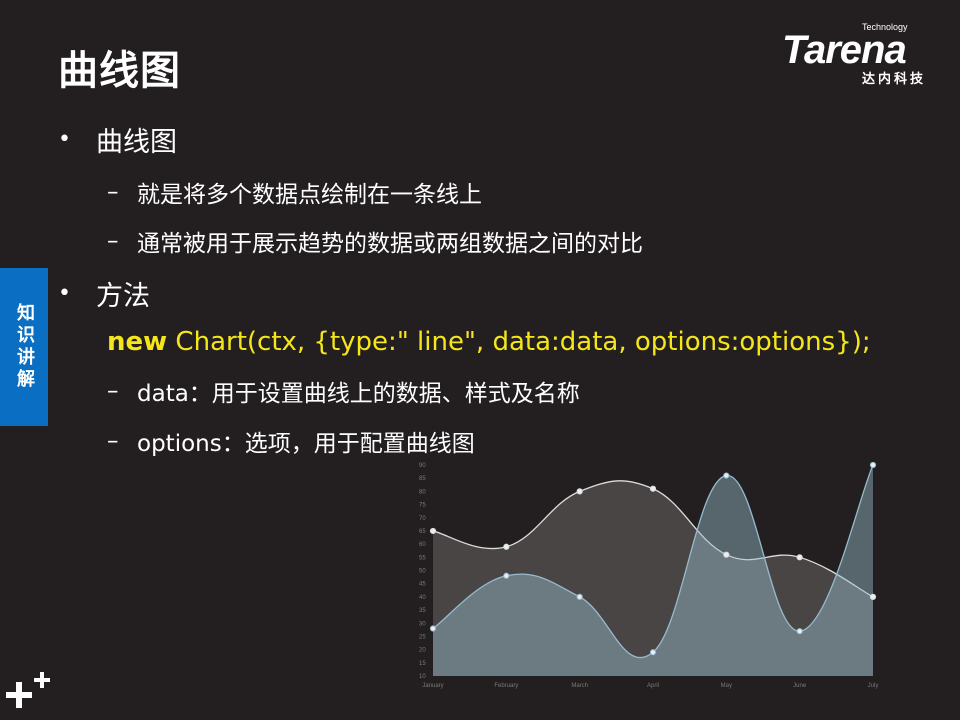 The height and width of the screenshot is (720, 960). I want to click on sub-item: – options：选项，用于配置曲线图, so click(291, 441).